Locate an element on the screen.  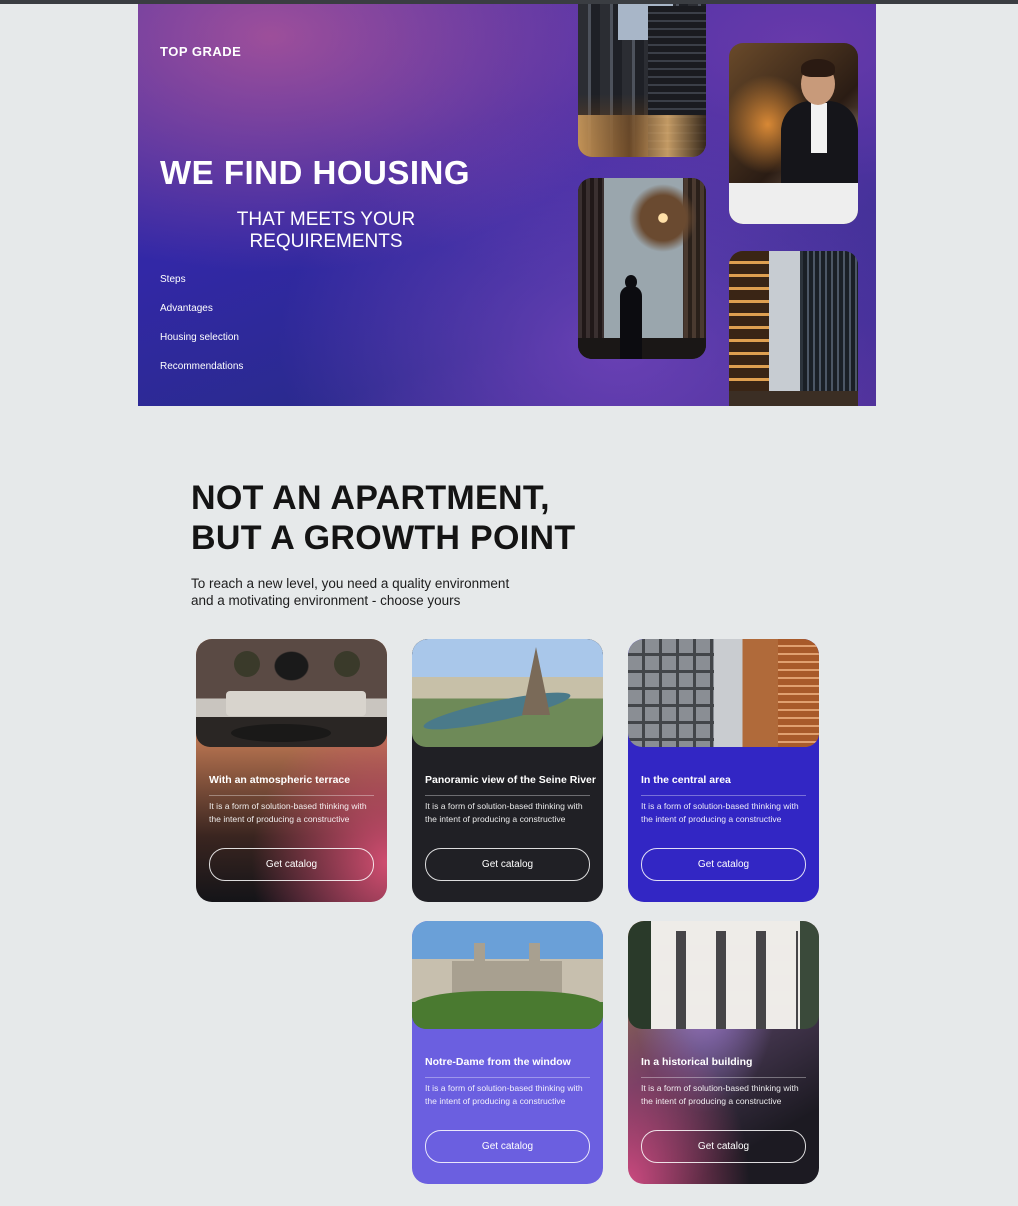
card-title: With an atmospheric terrace is located at coordinates (280, 780).